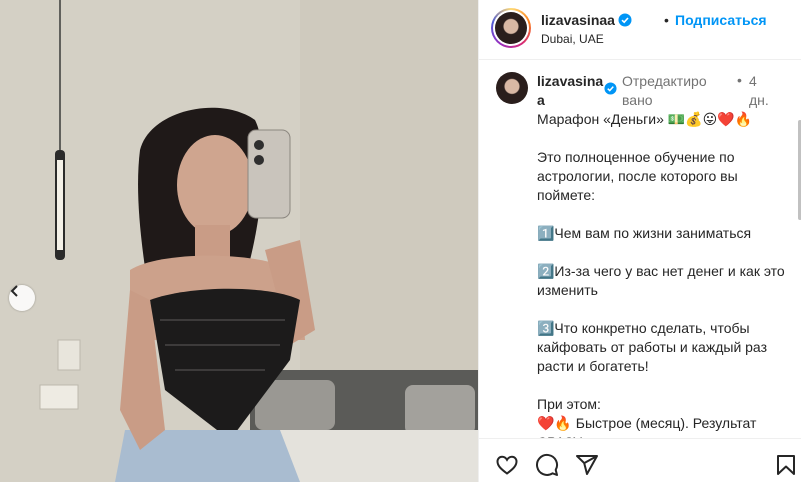 Image resolution: width=801 pixels, height=483 pixels. What do you see at coordinates (14, 291) in the screenshot?
I see `chevron-left-icon` at bounding box center [14, 291].